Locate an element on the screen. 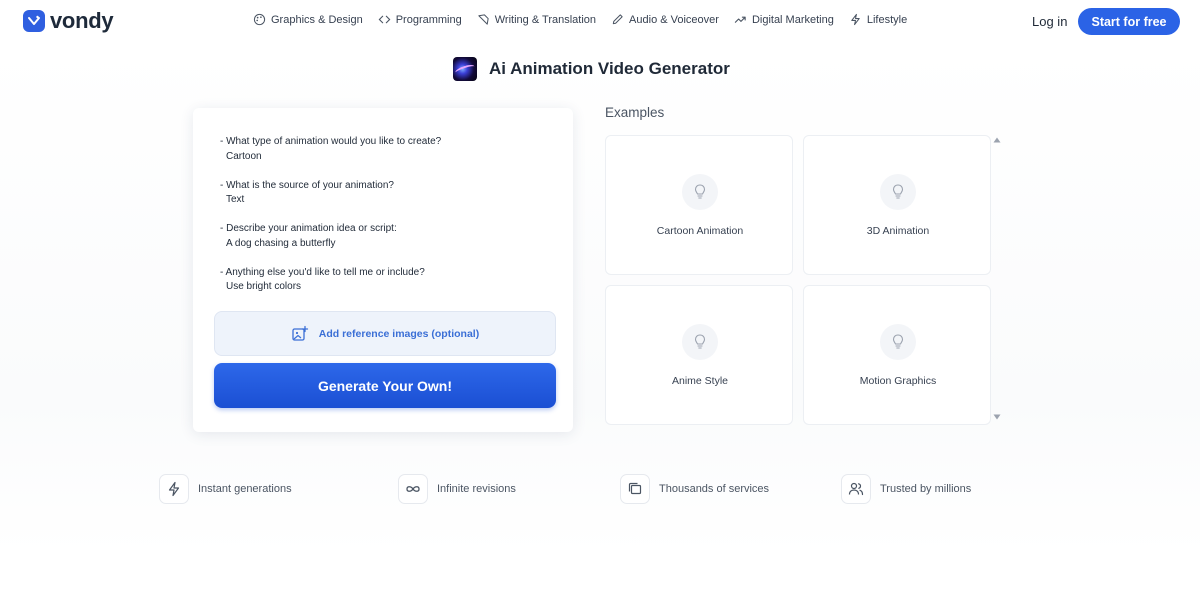 Image resolution: width=1200 pixels, height=610 pixels. stack-icon is located at coordinates (635, 489).